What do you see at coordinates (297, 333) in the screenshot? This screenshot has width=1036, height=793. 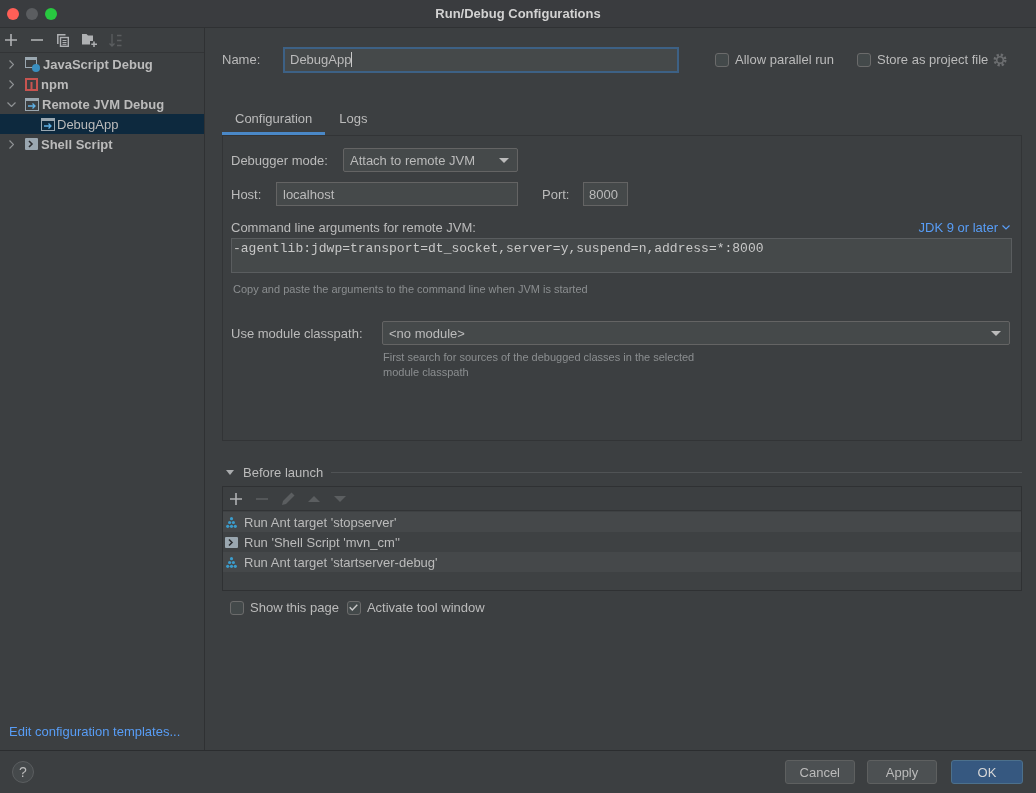 I see `field-label: Use module classpath:` at bounding box center [297, 333].